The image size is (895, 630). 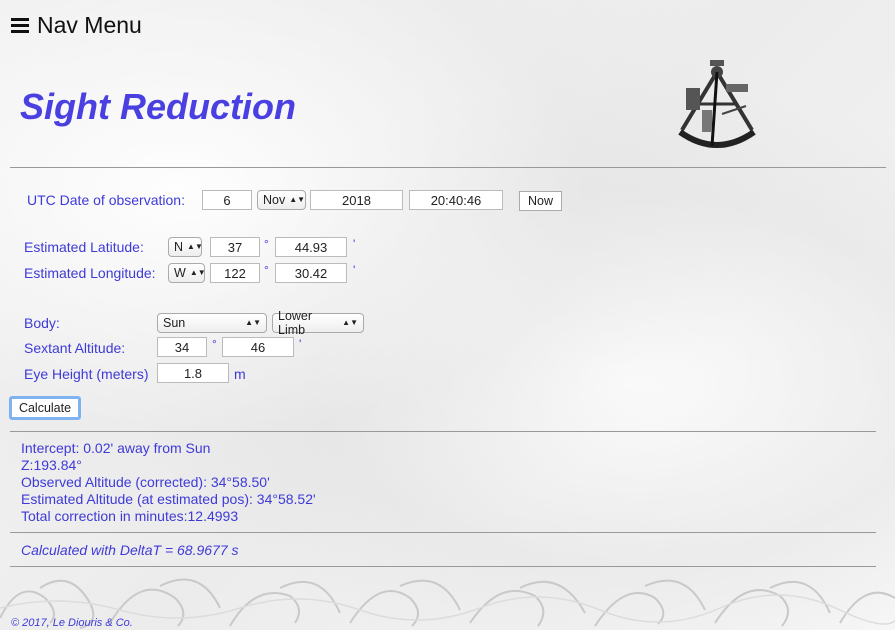 What do you see at coordinates (356, 200) in the screenshot?
I see `utc-year-field` at bounding box center [356, 200].